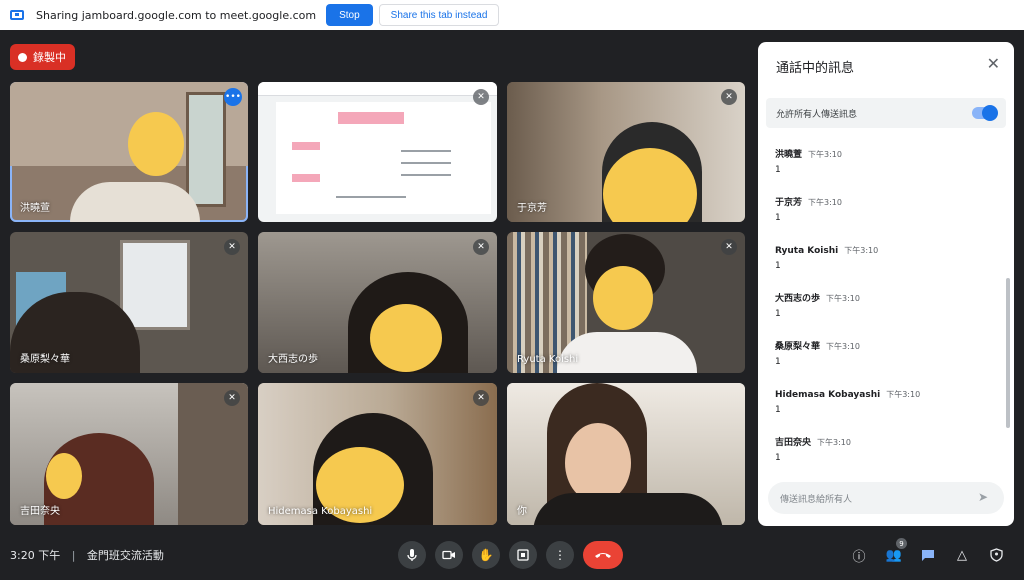 This screenshot has width=1024, height=580. Describe the element at coordinates (523, 555) in the screenshot. I see `present-button` at that location.